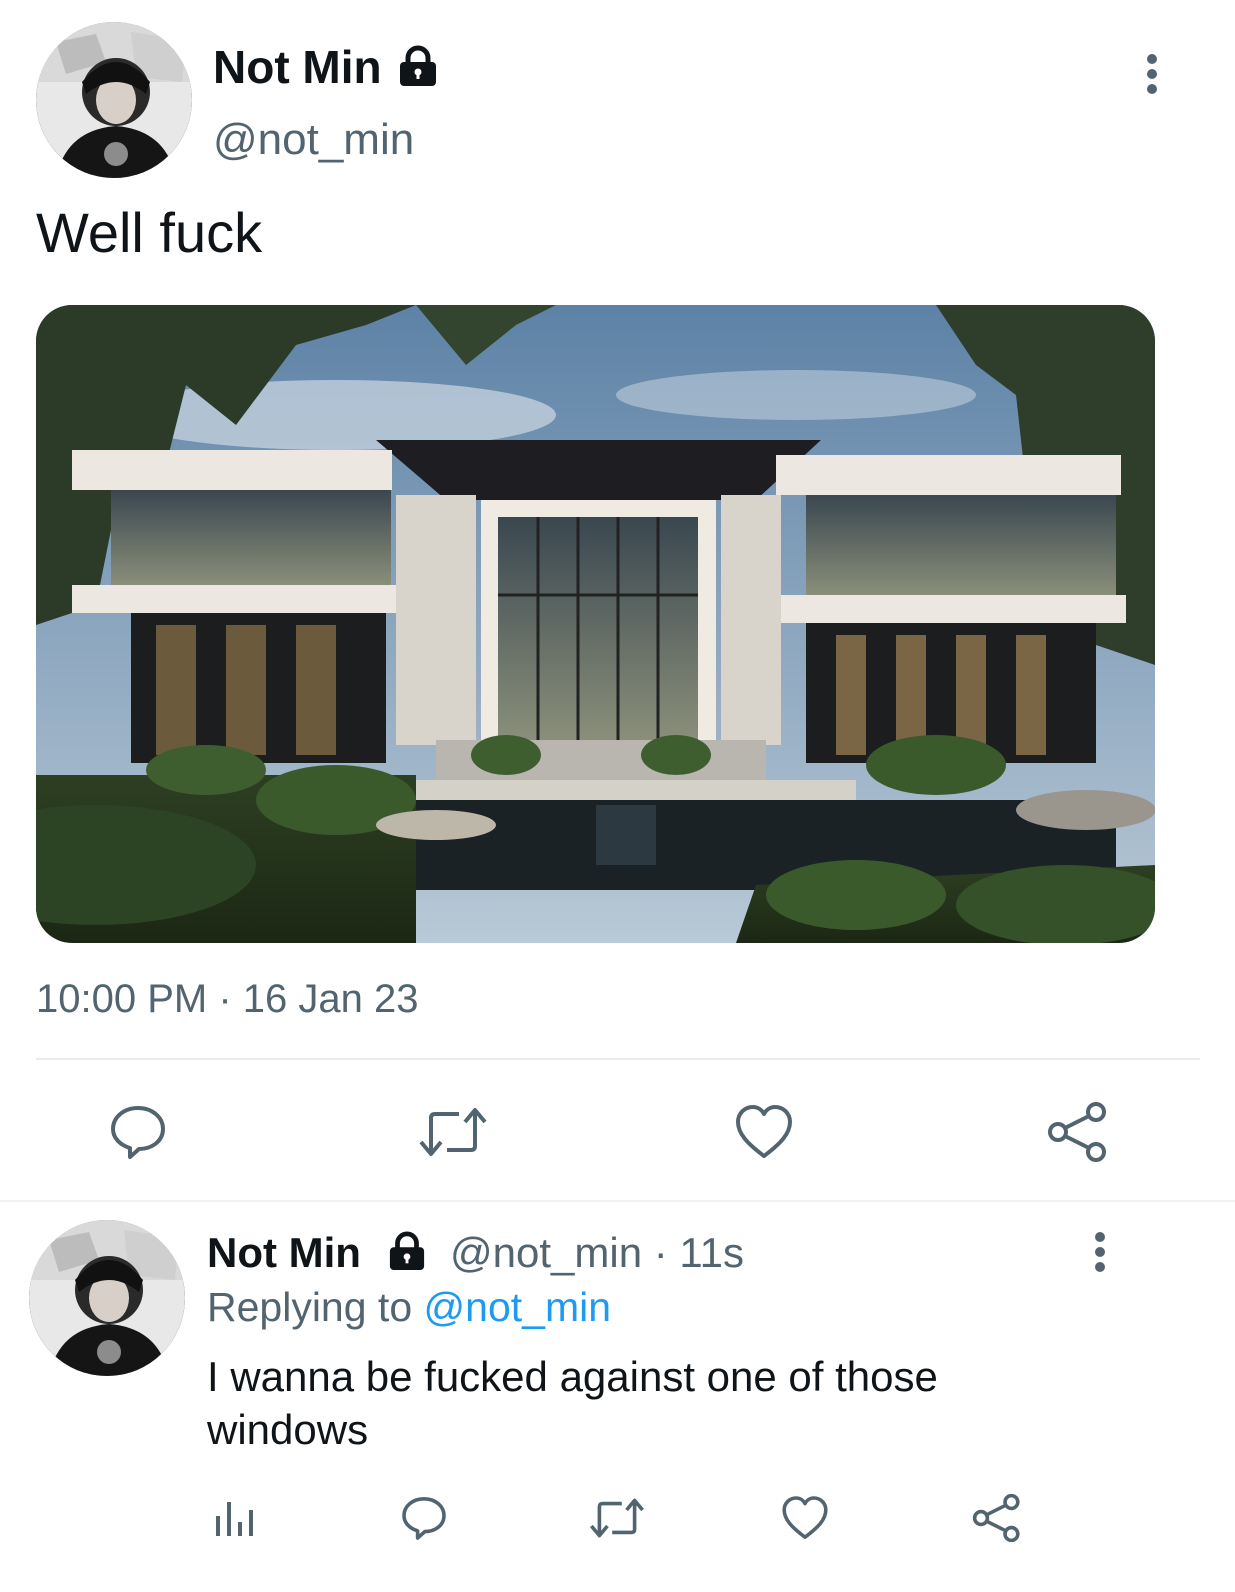  I want to click on tweet-date: 16 Jan 23, so click(330, 999).